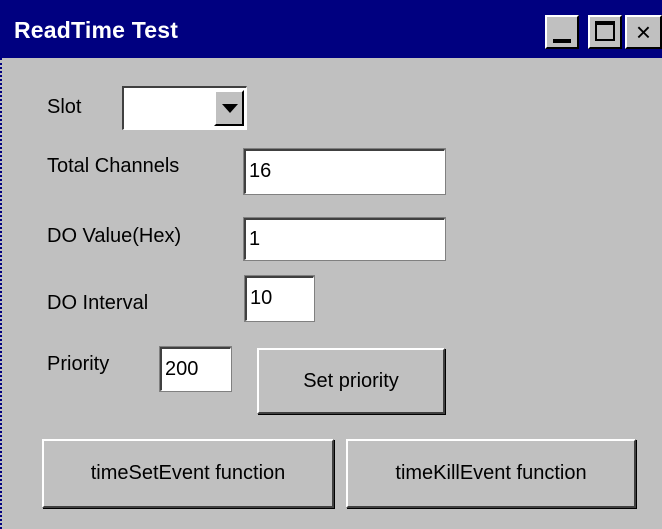 The width and height of the screenshot is (662, 529). What do you see at coordinates (184, 108) in the screenshot?
I see `slot-combobox` at bounding box center [184, 108].